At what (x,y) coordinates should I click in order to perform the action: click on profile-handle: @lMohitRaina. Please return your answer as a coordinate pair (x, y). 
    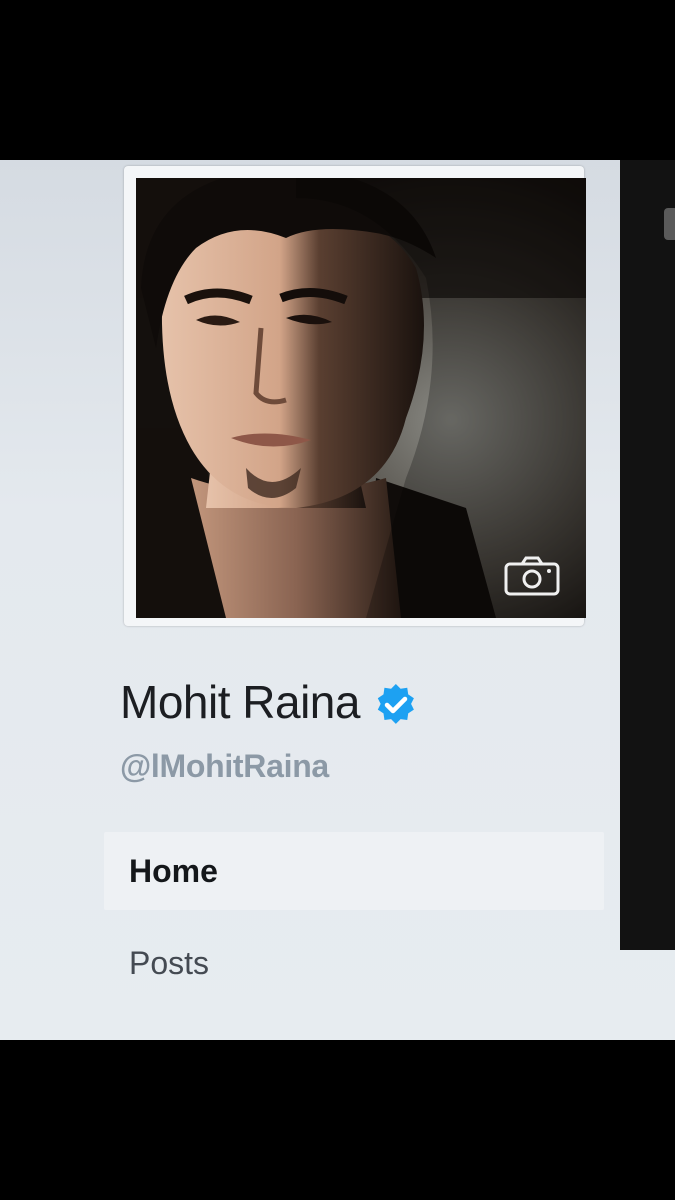
    Looking at the image, I should click on (224, 766).